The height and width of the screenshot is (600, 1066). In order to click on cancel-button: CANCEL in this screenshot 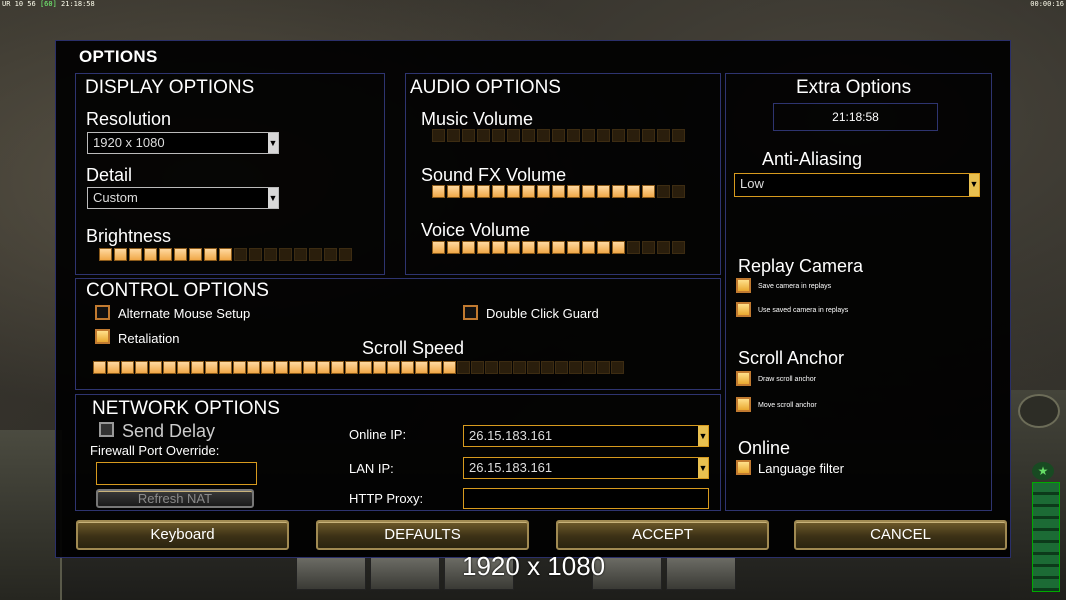, I will do `click(900, 535)`.